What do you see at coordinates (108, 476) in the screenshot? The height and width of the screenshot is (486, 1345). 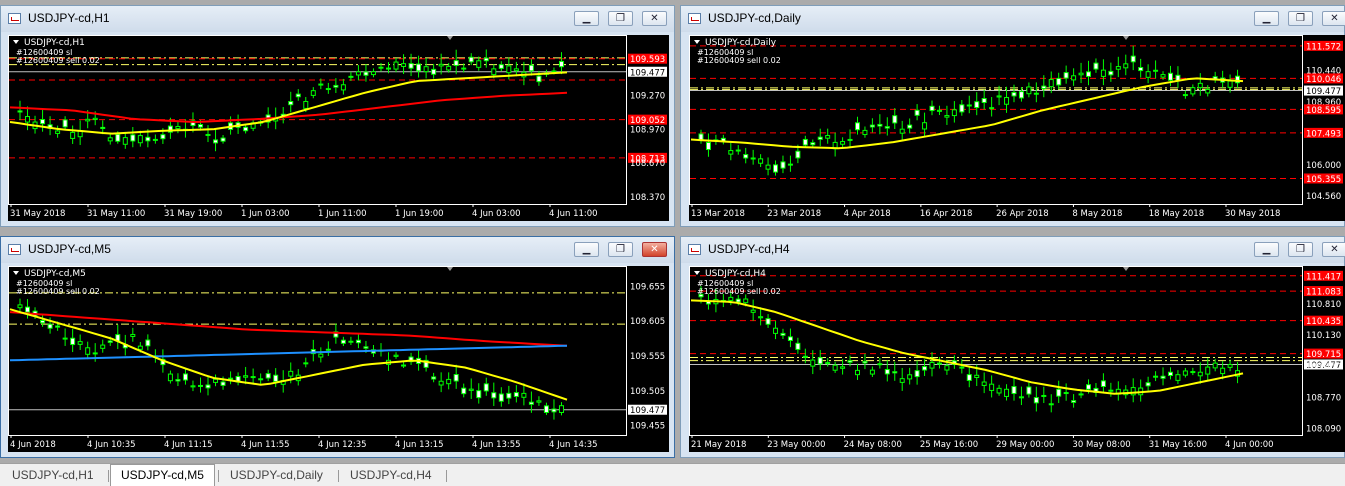 I see `tab-separator` at bounding box center [108, 476].